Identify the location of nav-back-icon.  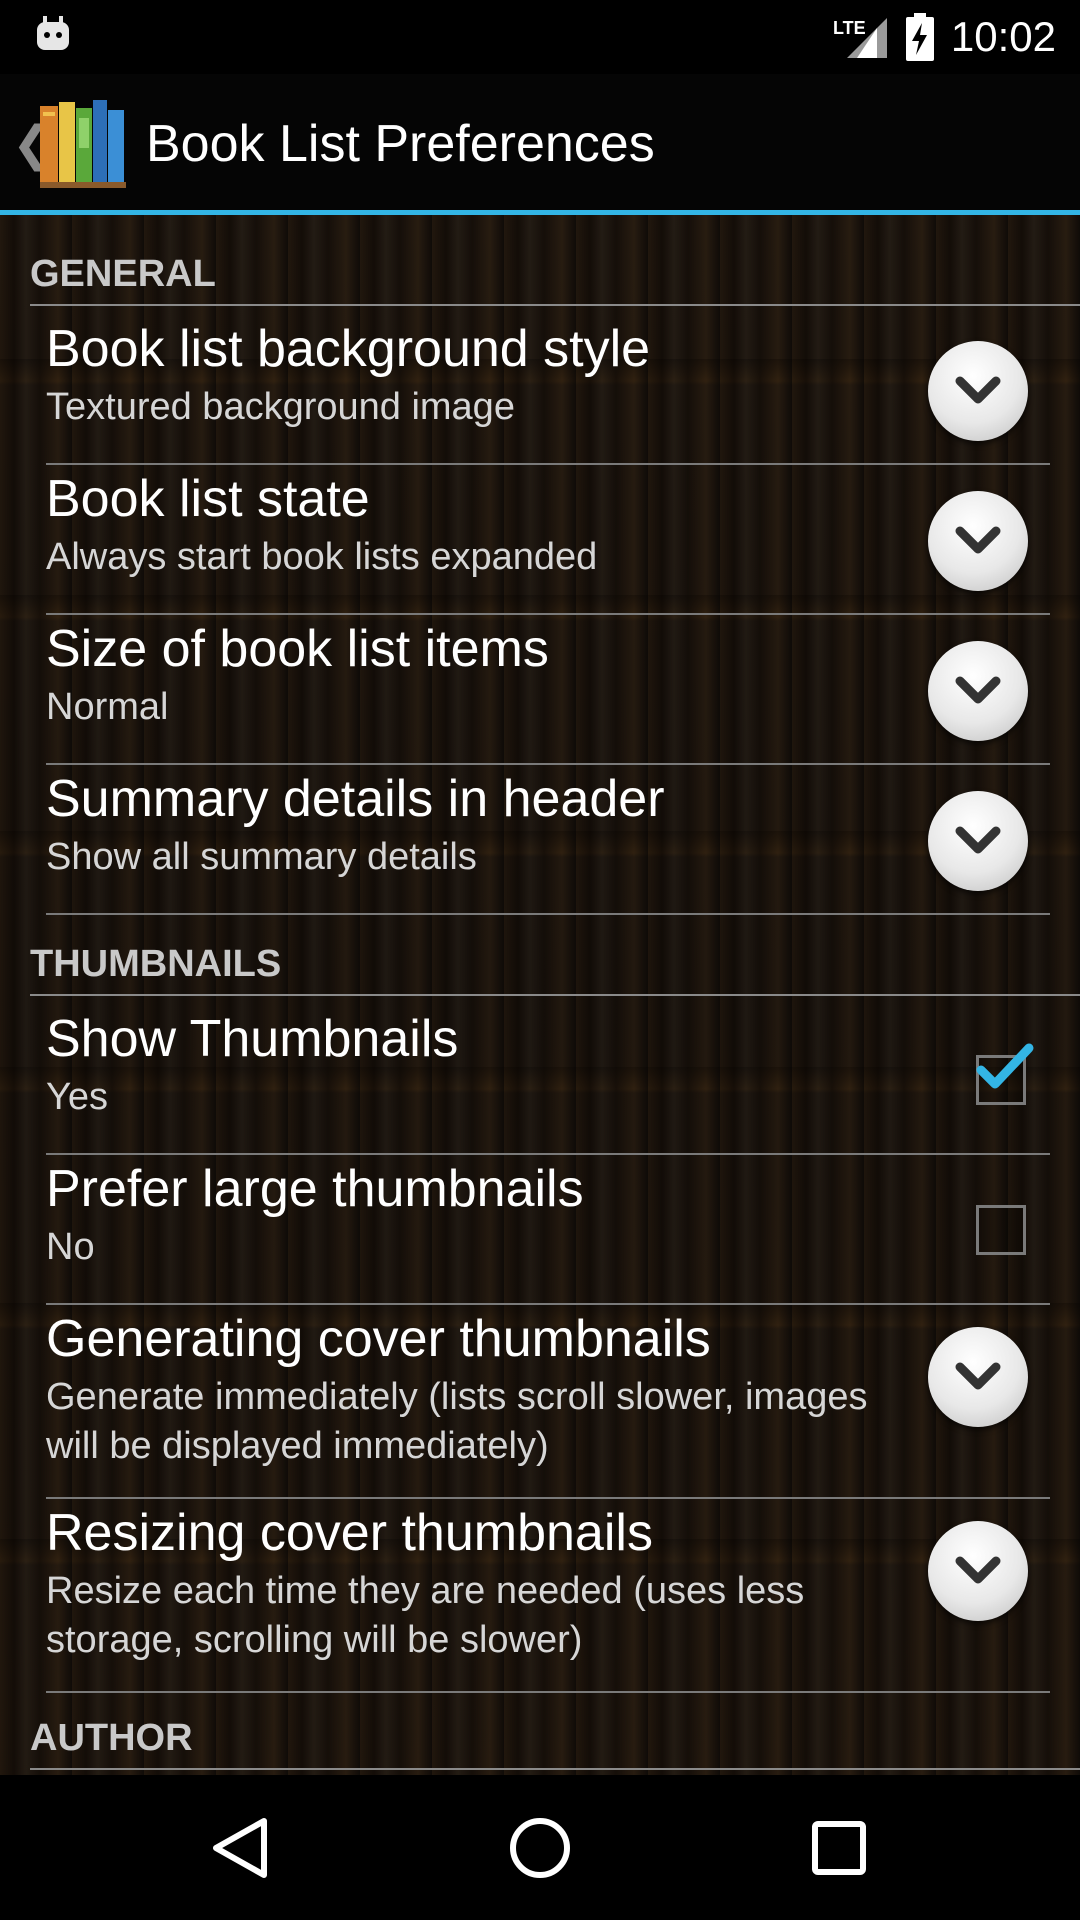
(241, 1848).